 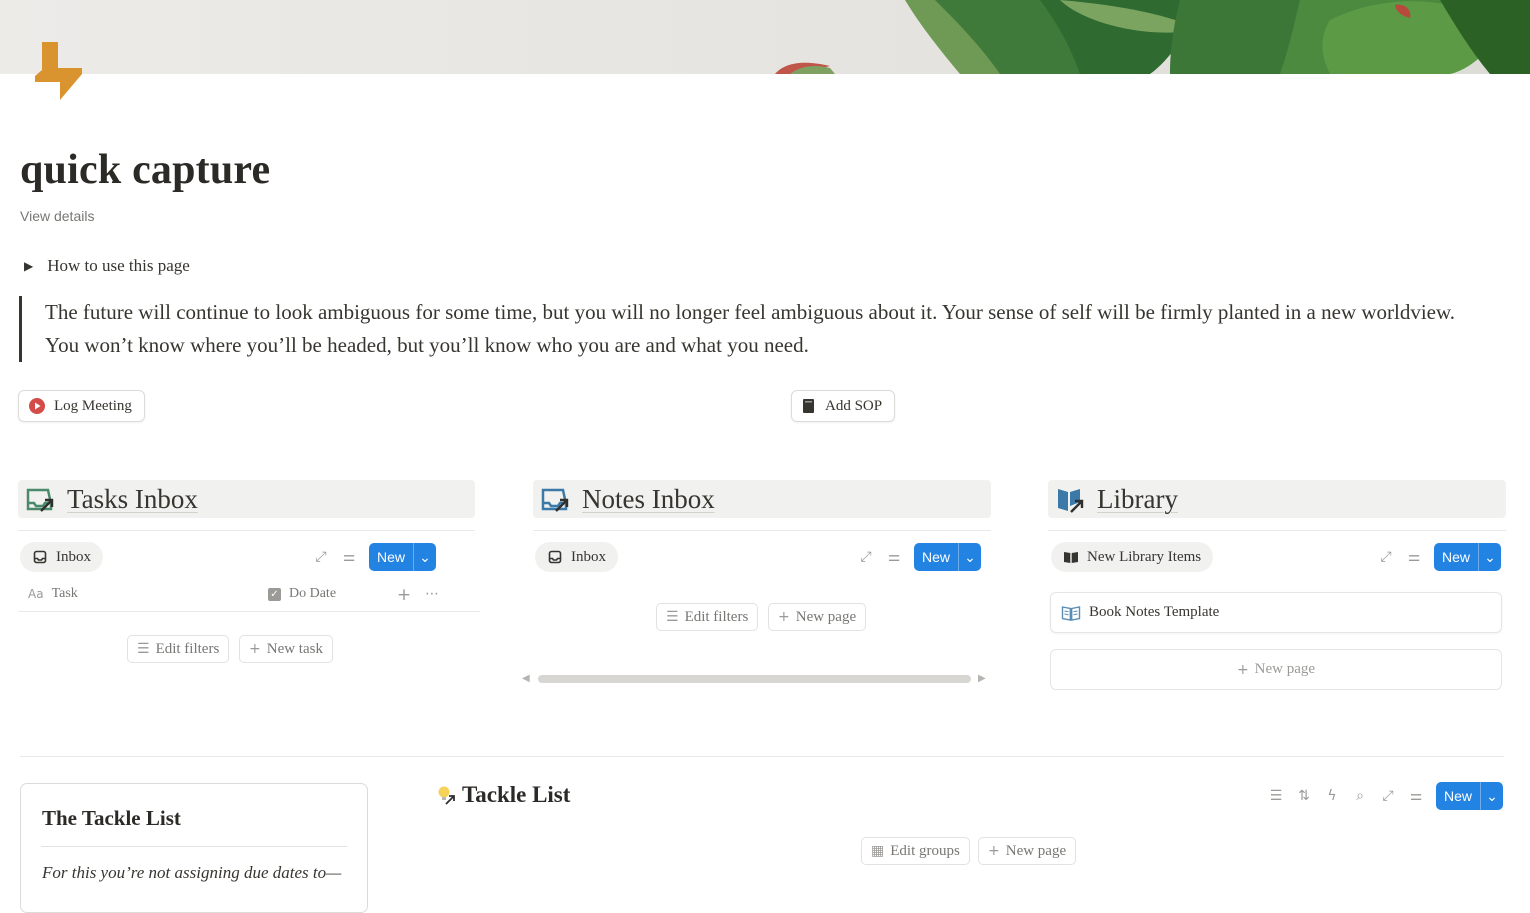 I want to click on book-icon, so click(x=808, y=406).